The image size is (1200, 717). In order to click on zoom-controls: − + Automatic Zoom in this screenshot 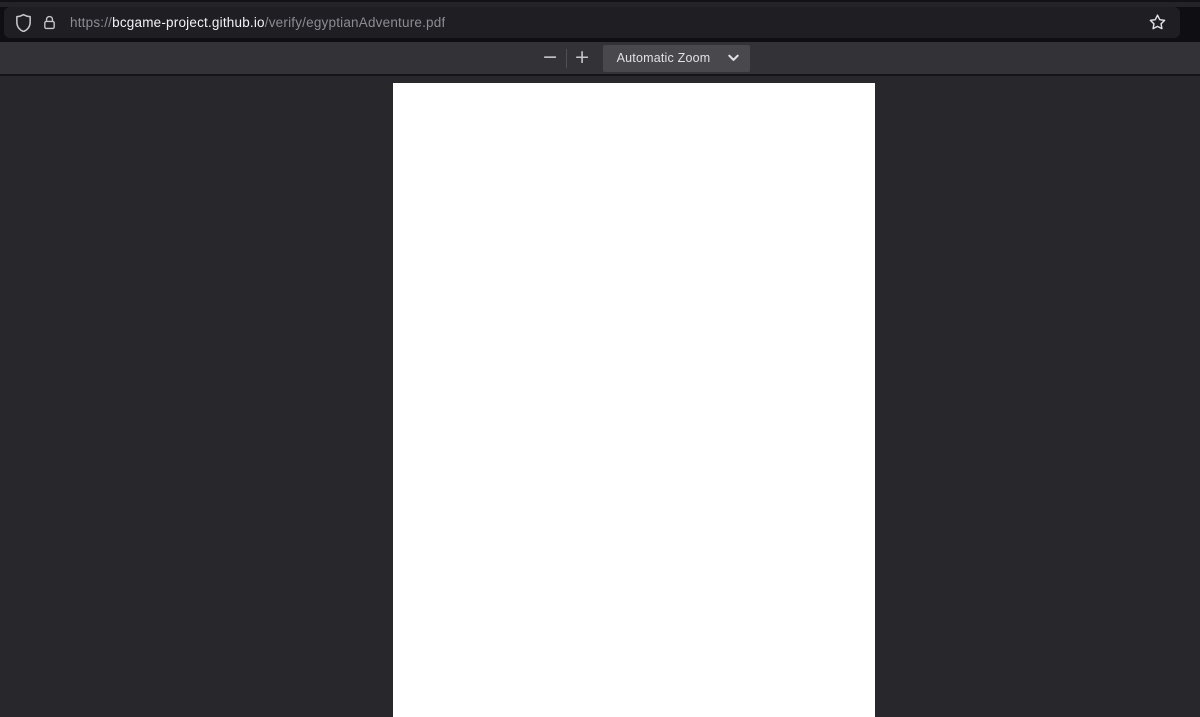, I will do `click(644, 58)`.